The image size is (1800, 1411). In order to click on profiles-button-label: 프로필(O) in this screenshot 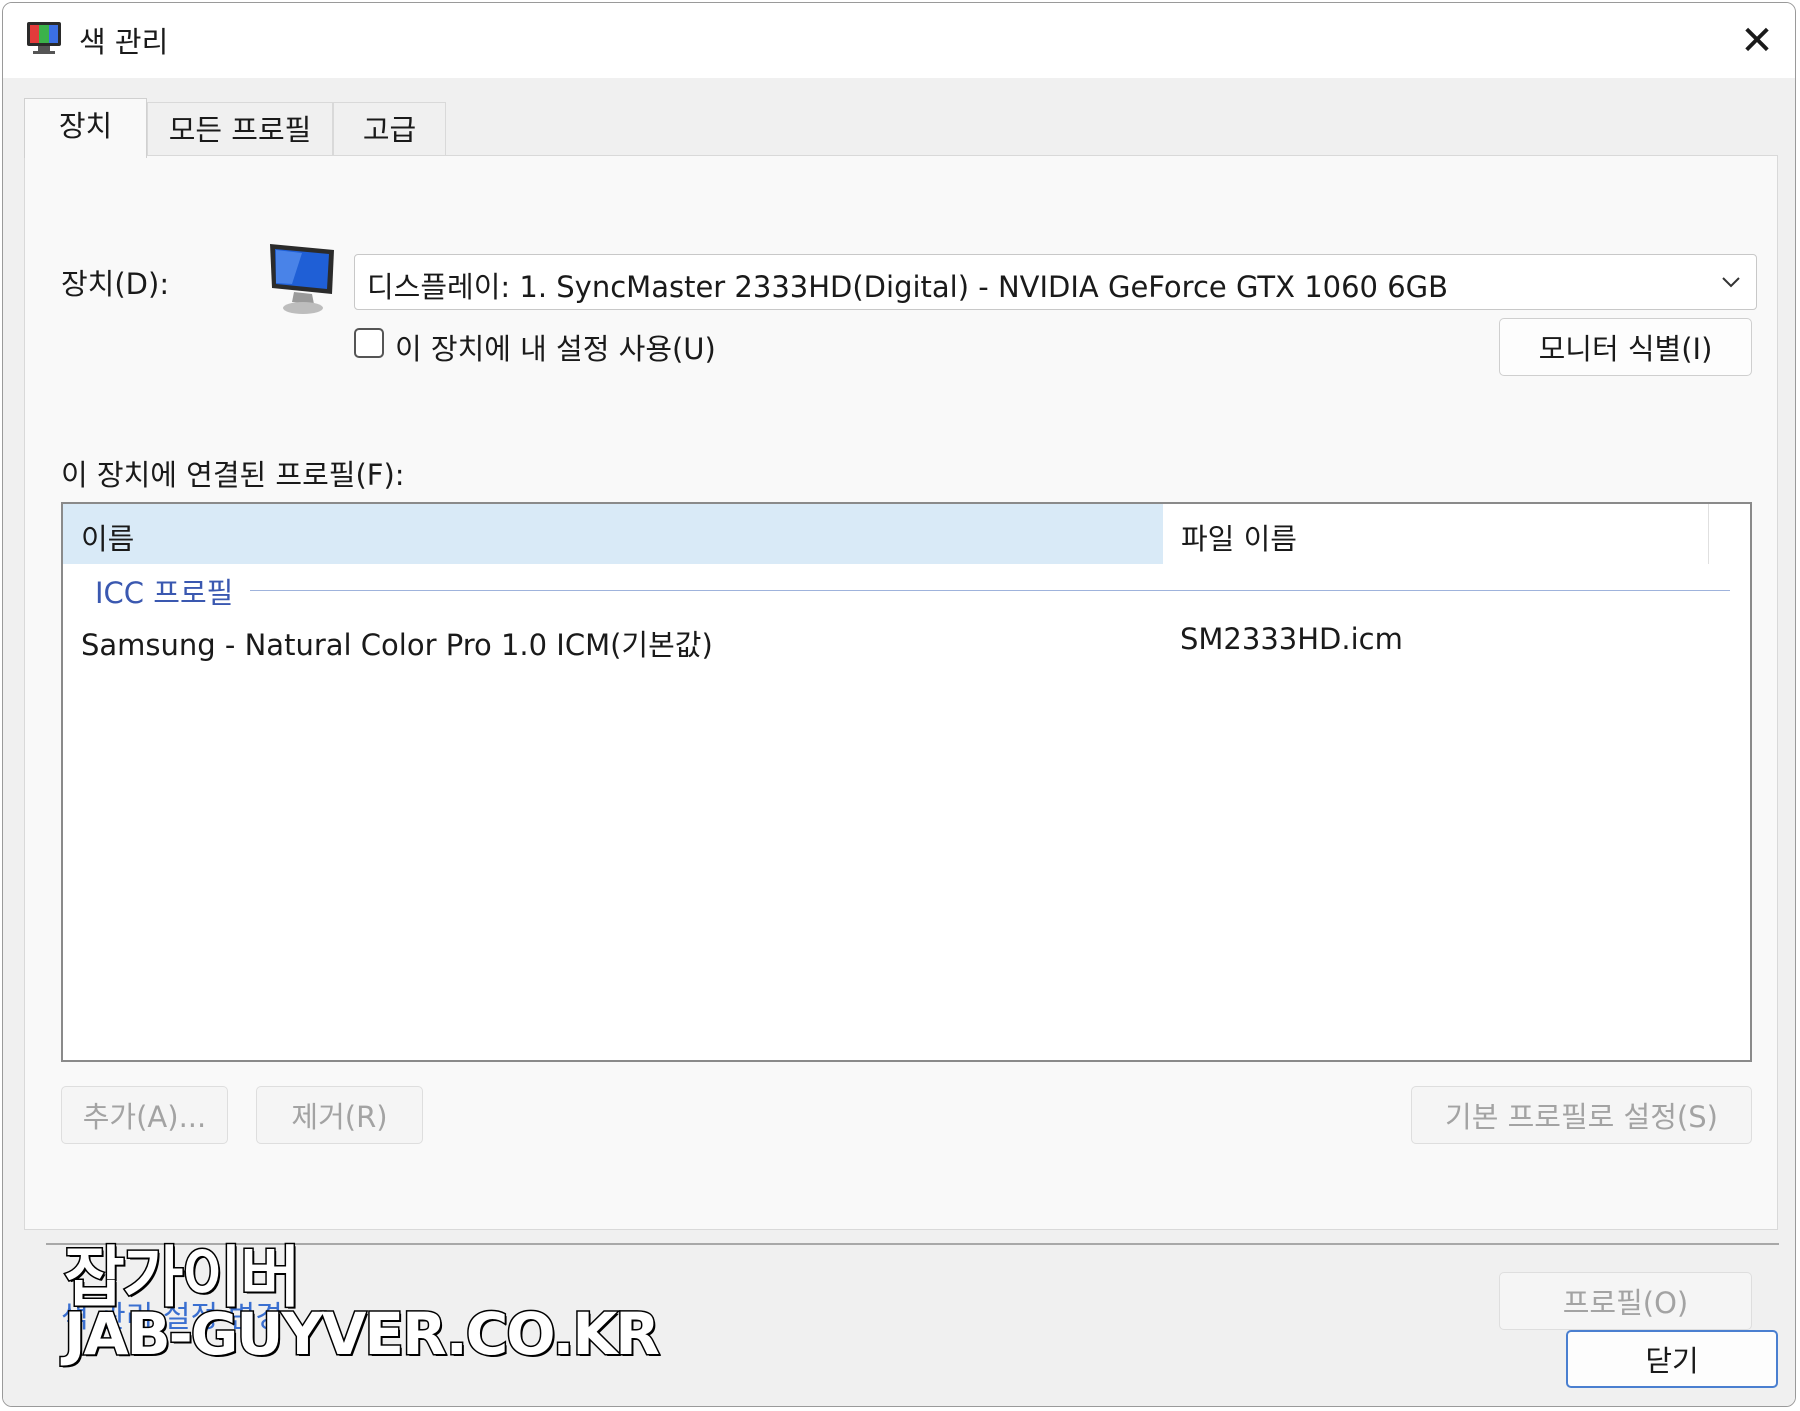, I will do `click(1625, 1303)`.